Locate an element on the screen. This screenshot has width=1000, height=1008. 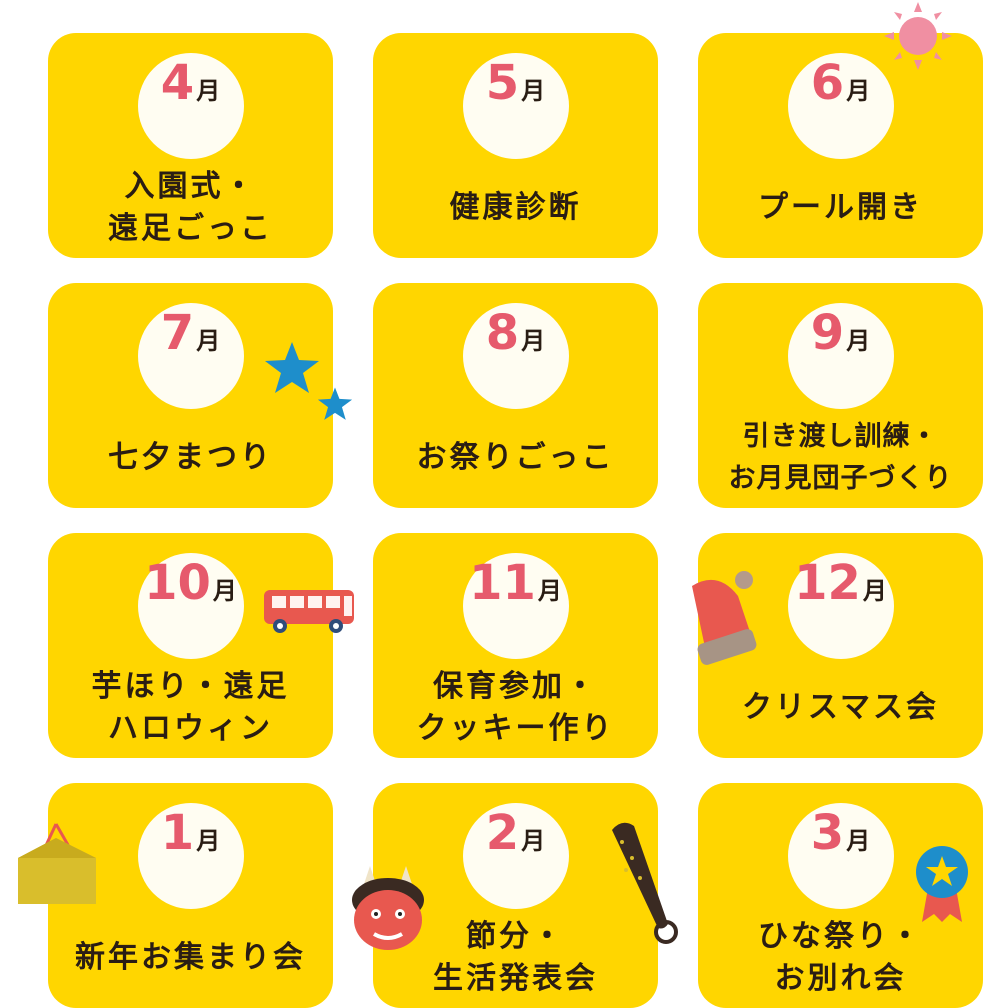
card-september: 9月 引き渡し訓練・ お月見団子づくり is located at coordinates (840, 395).